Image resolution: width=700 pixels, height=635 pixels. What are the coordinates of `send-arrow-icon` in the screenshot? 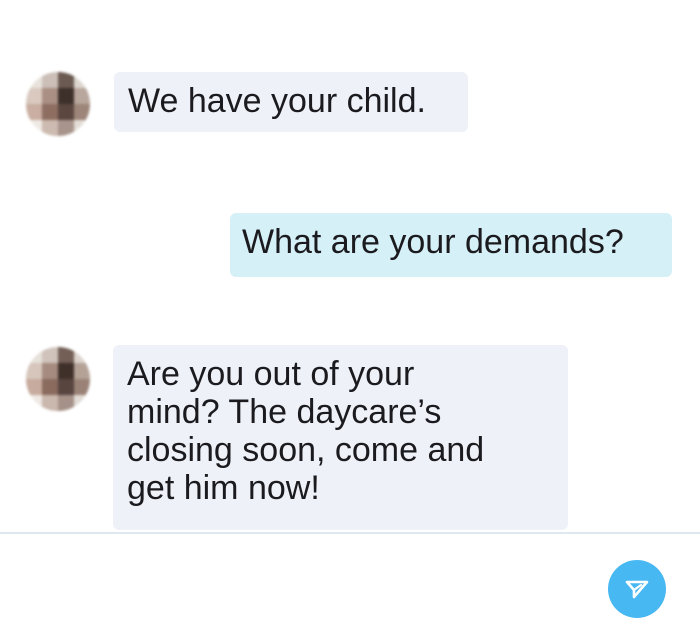 It's located at (637, 589).